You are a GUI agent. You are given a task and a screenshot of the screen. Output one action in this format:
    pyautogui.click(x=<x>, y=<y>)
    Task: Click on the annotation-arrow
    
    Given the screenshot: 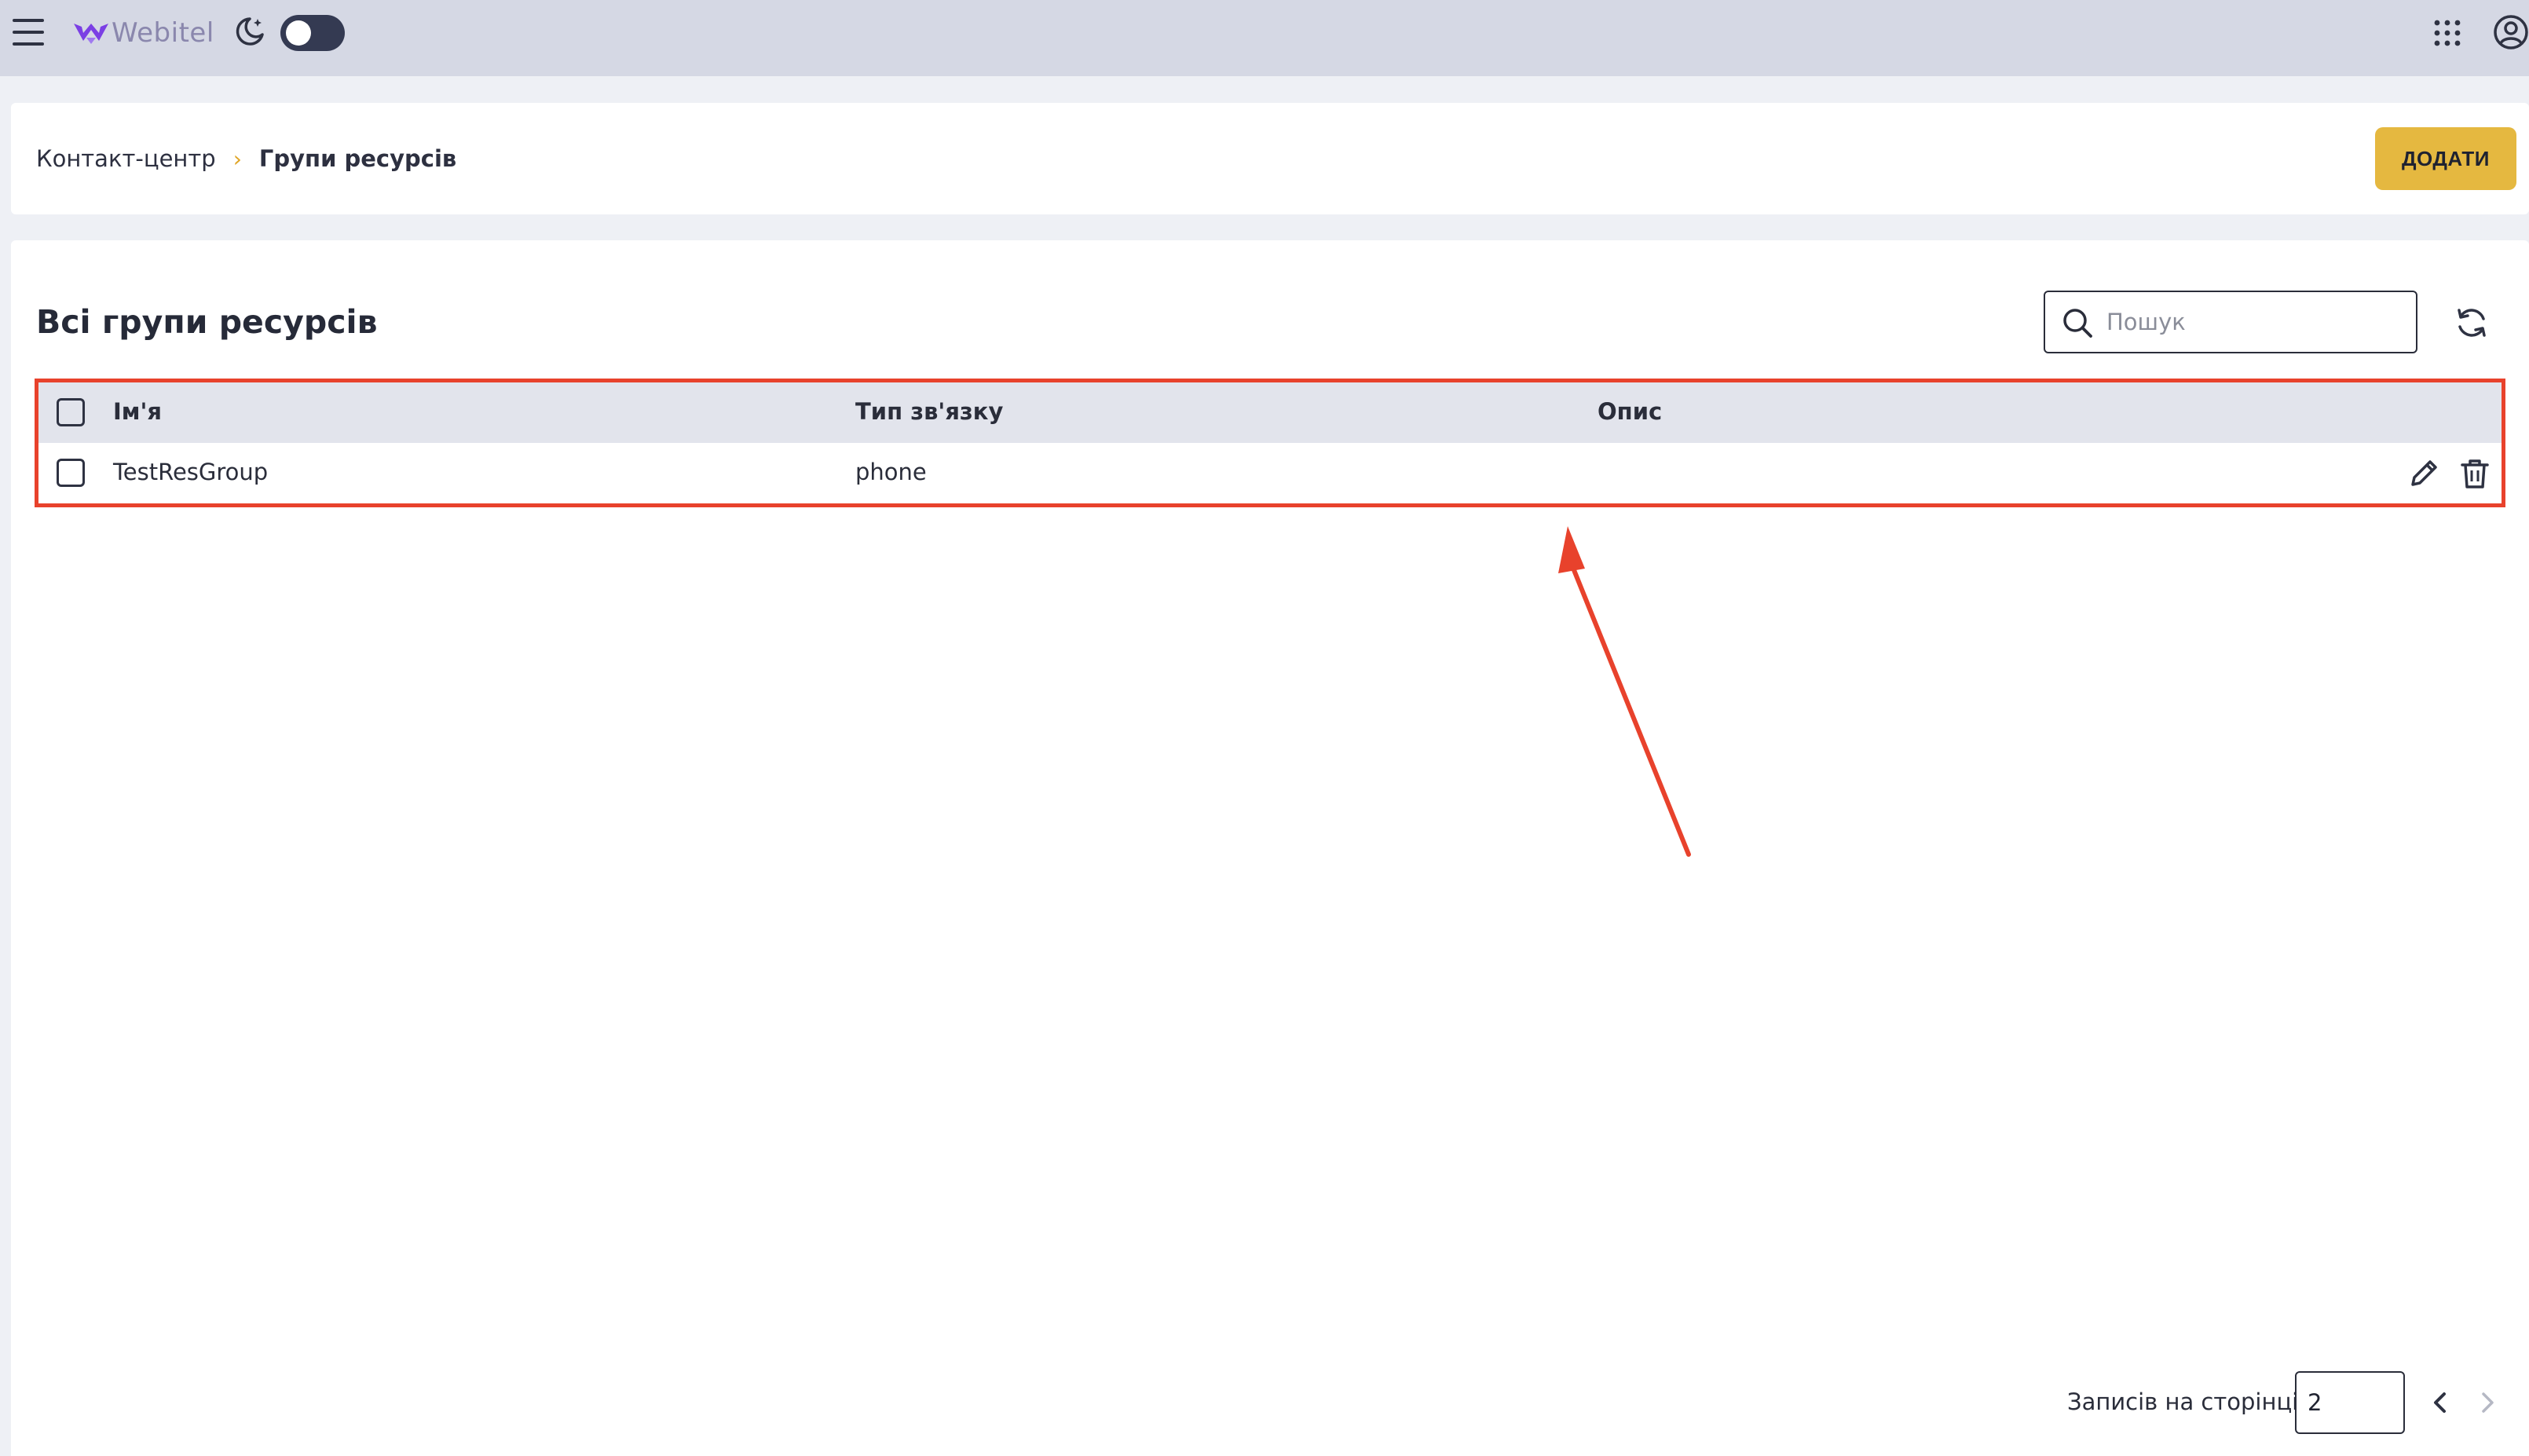 What is the action you would take?
    pyautogui.click(x=1625, y=691)
    